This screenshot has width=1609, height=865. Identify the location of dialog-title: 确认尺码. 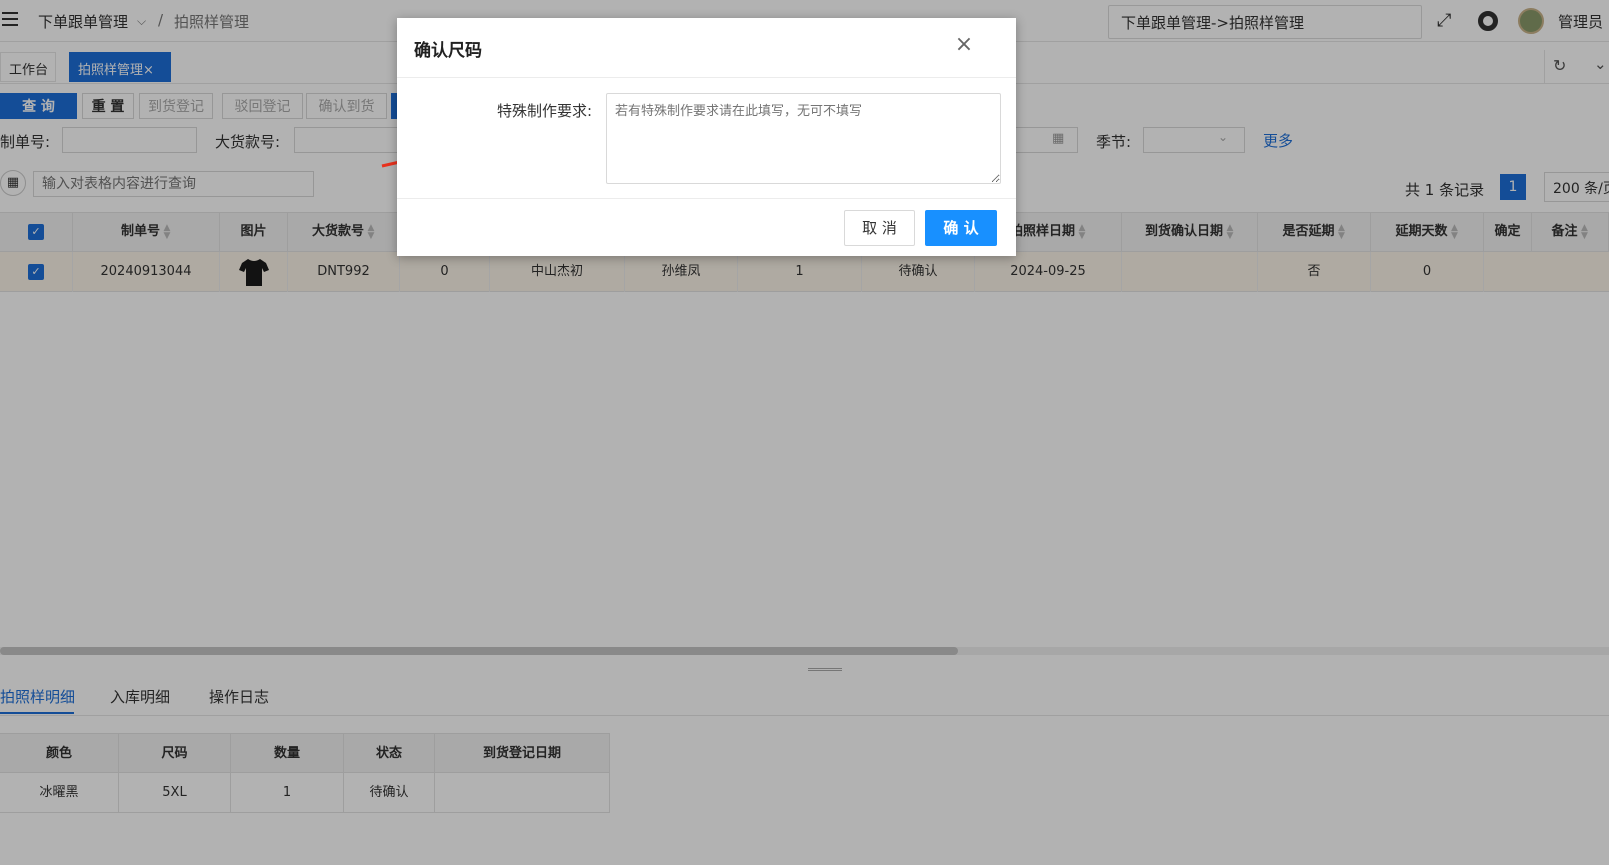
(448, 51).